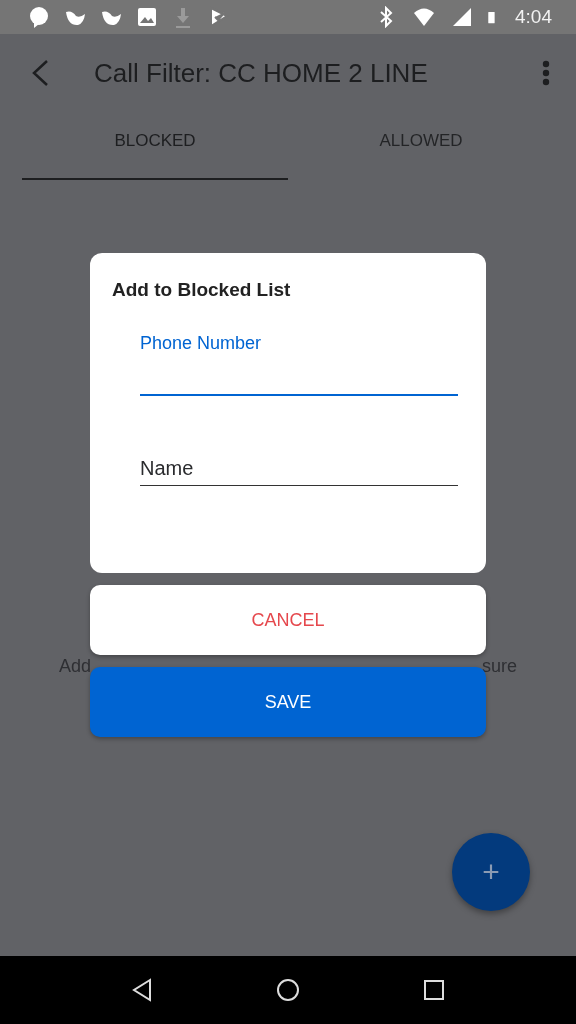  What do you see at coordinates (421, 146) in the screenshot?
I see `tab: ALLOWED` at bounding box center [421, 146].